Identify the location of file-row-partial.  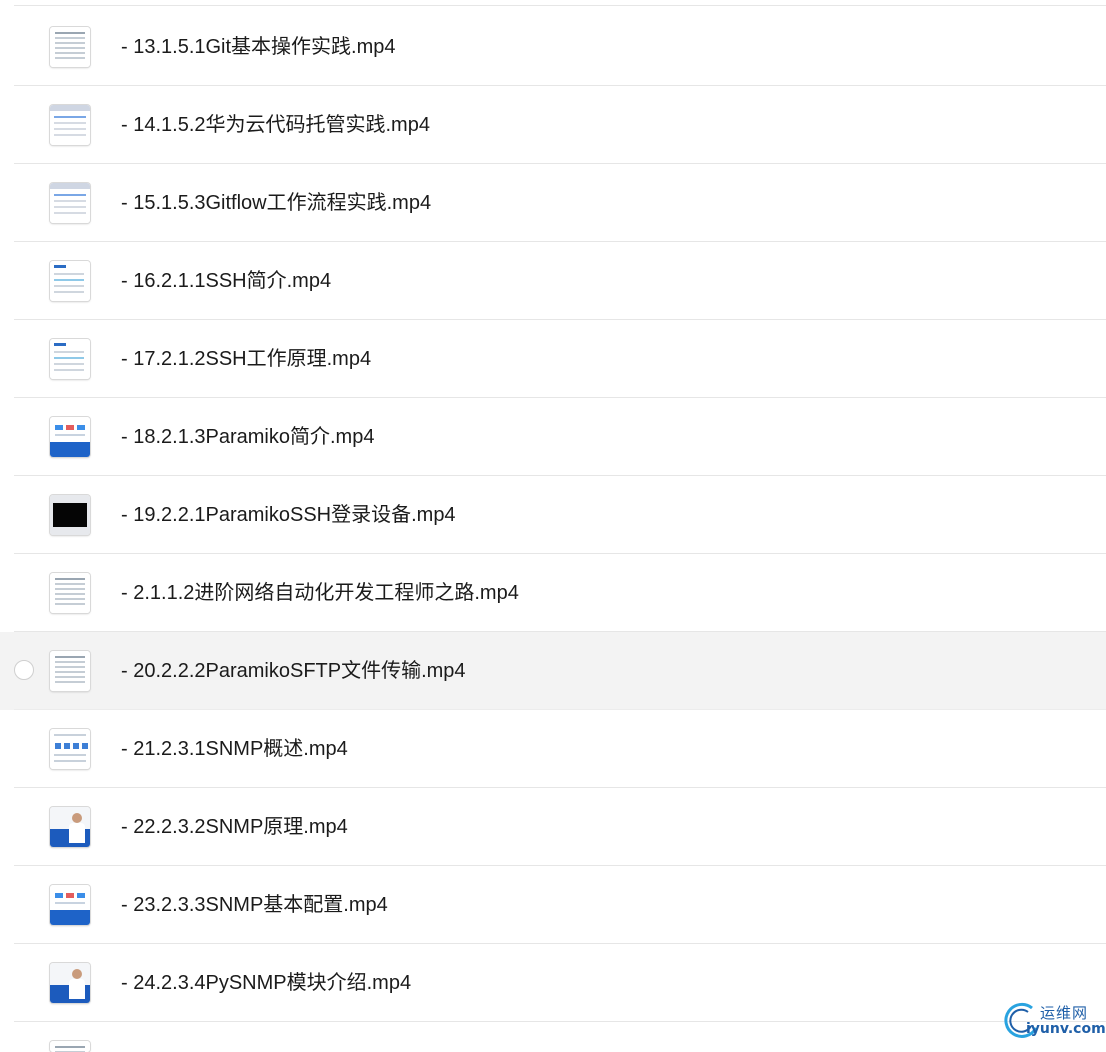
(553, 1037).